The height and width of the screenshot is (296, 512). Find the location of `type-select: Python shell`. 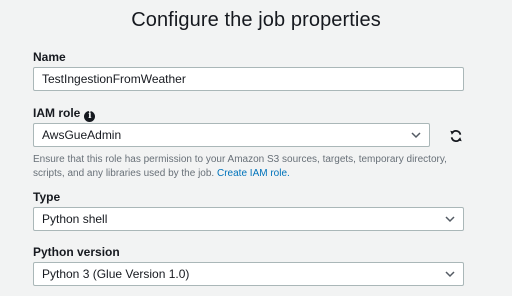

type-select: Python shell is located at coordinates (248, 219).